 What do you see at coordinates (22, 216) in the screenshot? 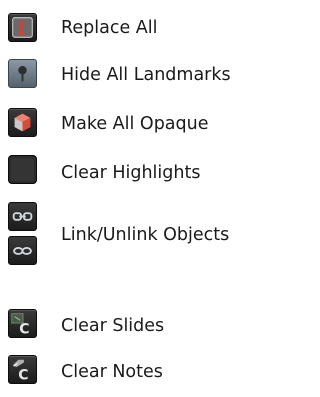
I see `link-icon` at bounding box center [22, 216].